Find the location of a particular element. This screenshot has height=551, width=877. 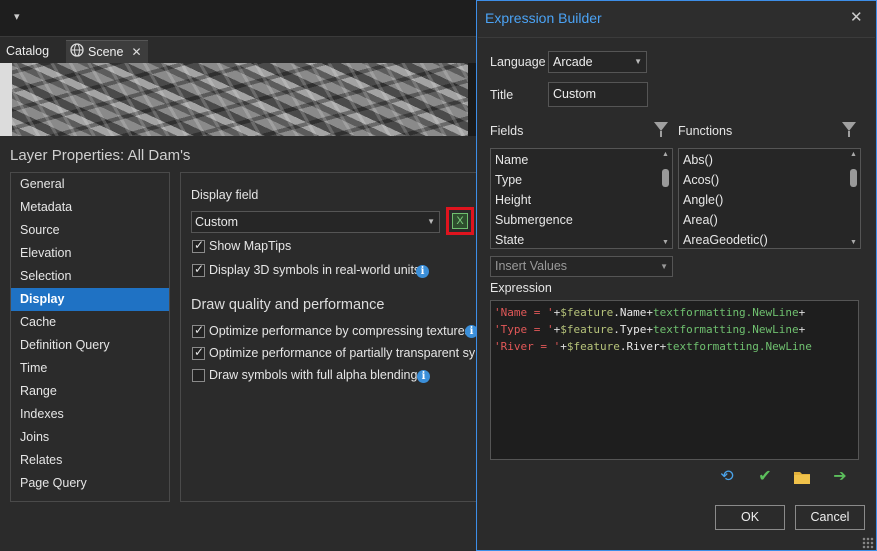

scene-edge is located at coordinates (6, 99).